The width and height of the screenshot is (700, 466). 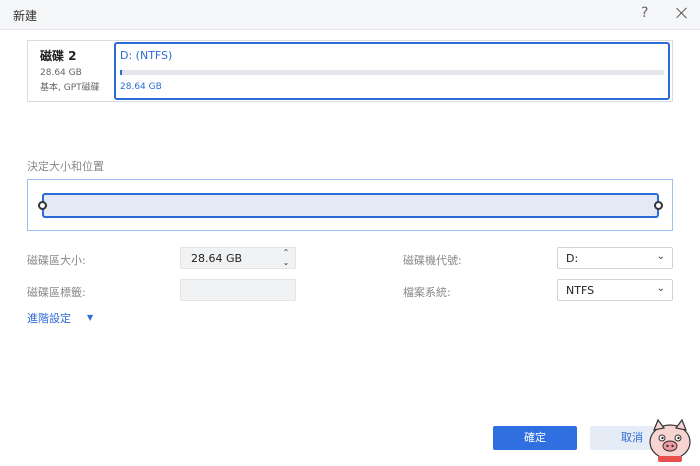 I want to click on file-system-label: 檔案系統:, so click(x=427, y=292).